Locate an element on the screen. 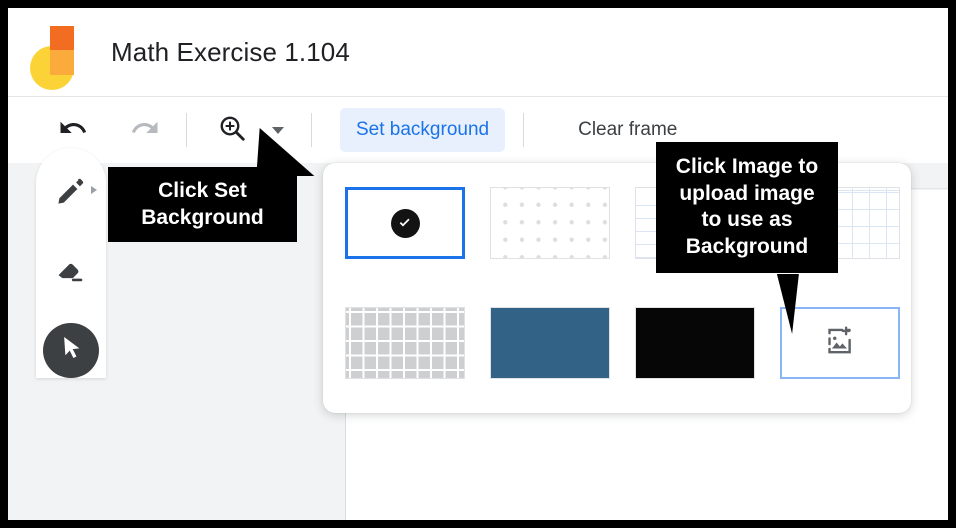  zoom-in-button is located at coordinates (232, 130).